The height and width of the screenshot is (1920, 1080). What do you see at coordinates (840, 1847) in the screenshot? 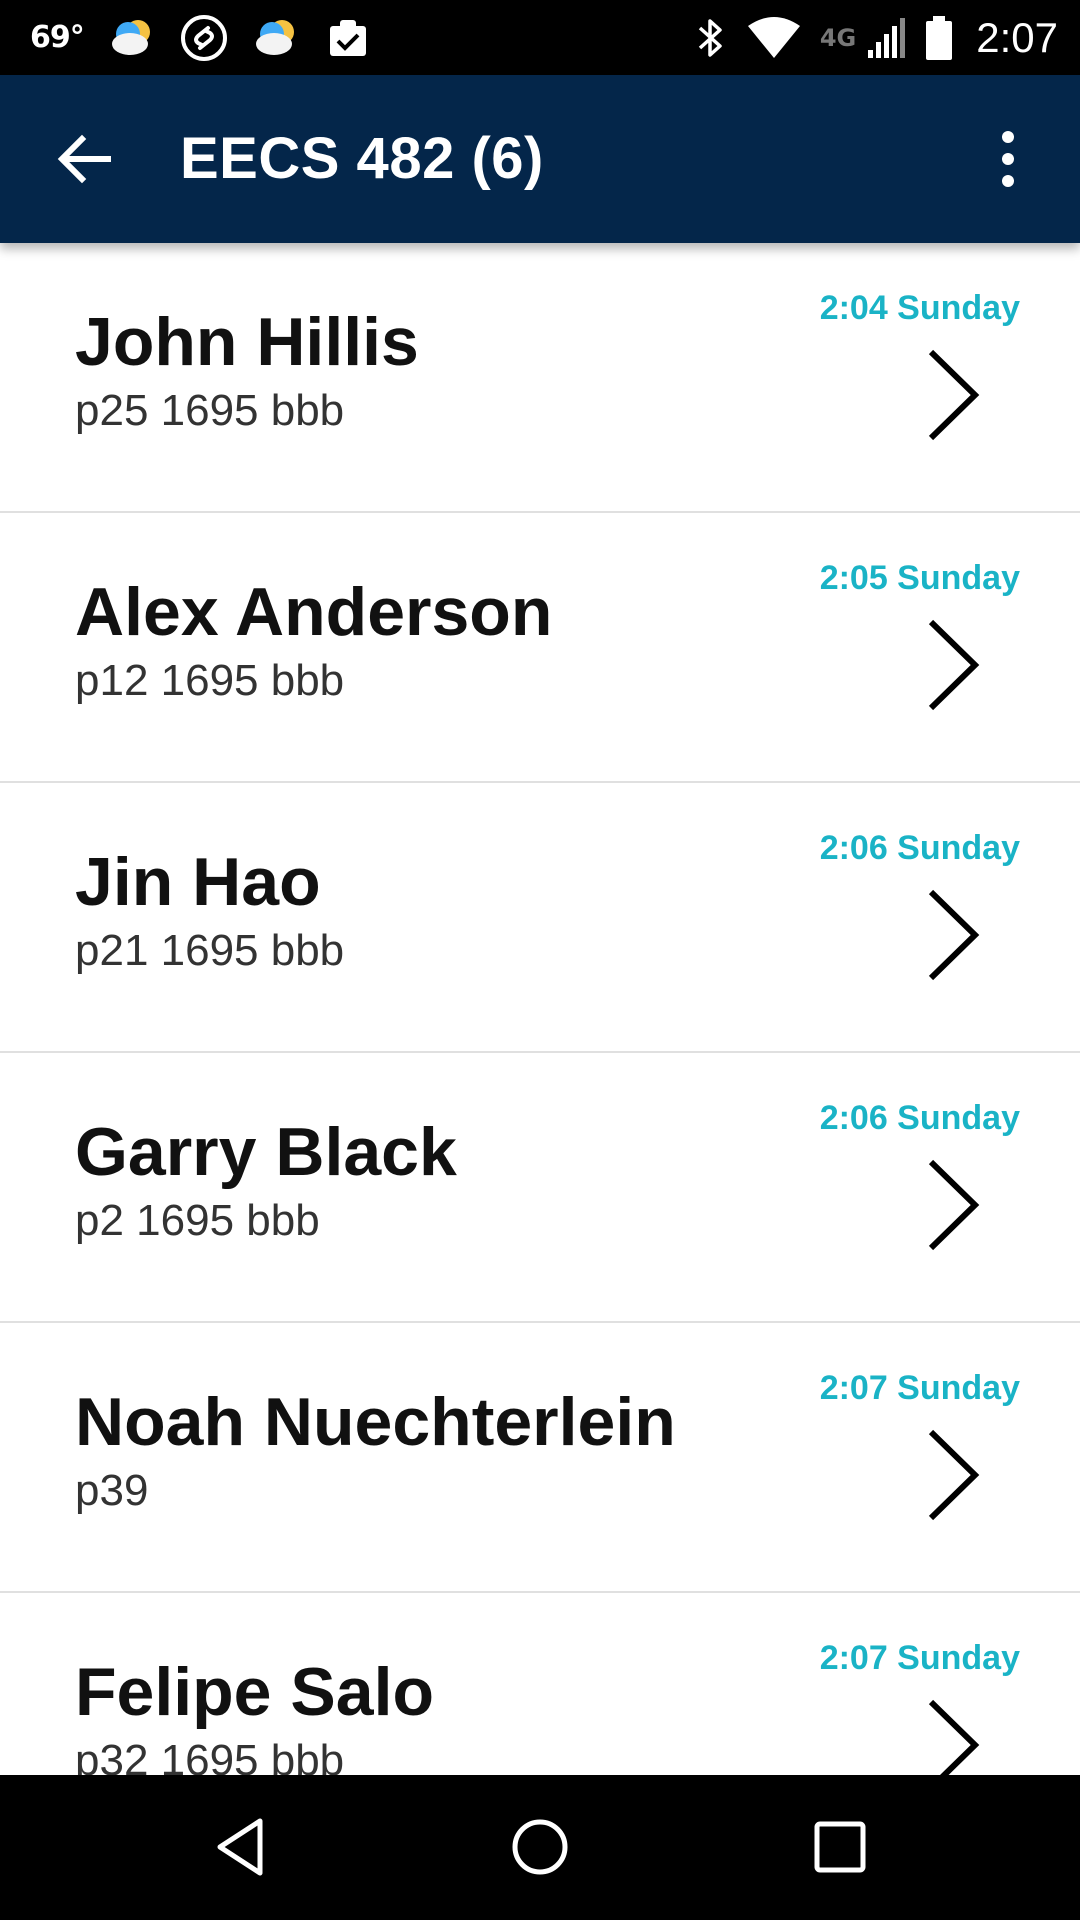
I see `nav-recents-icon` at bounding box center [840, 1847].